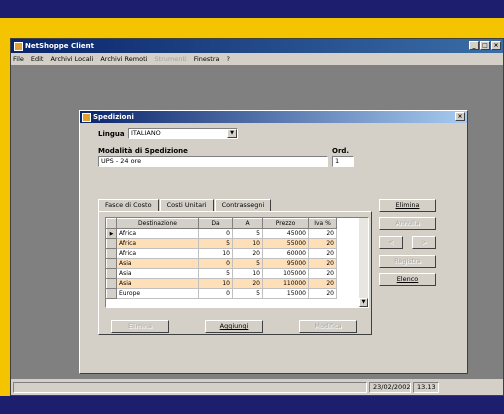 Image resolution: width=504 pixels, height=414 pixels. I want to click on top-band, so click(252, 9).